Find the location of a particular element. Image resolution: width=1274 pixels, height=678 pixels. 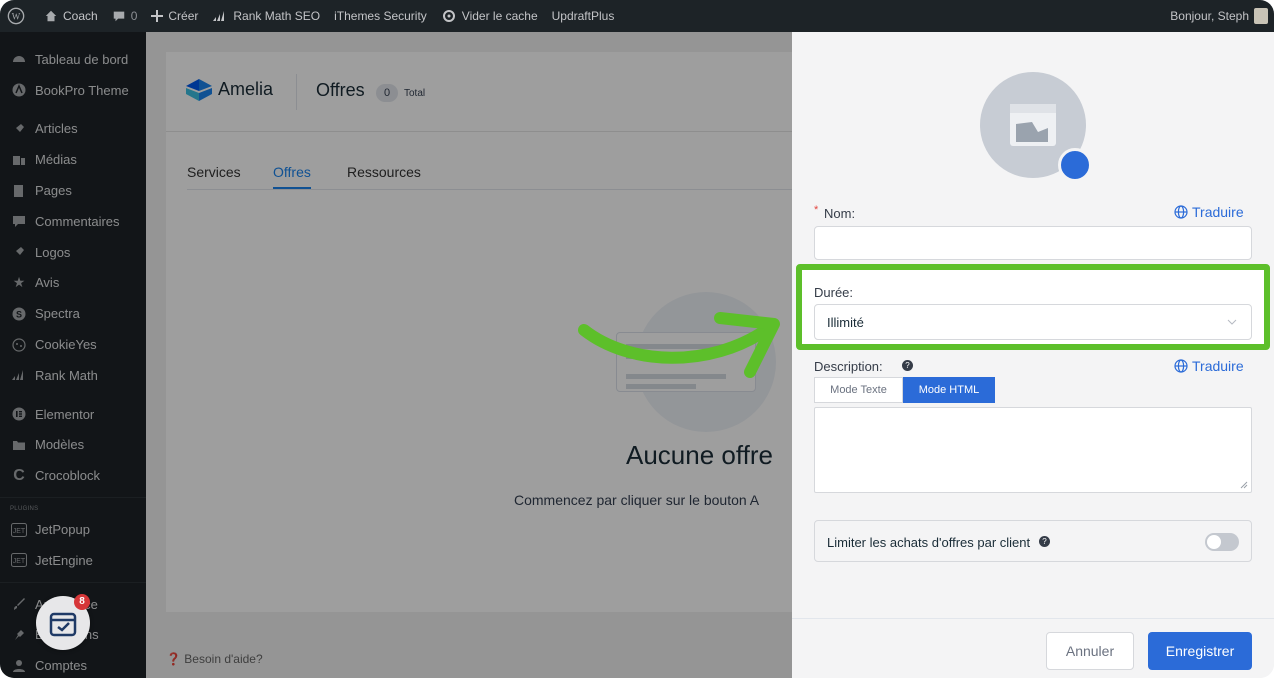

cache-icon is located at coordinates (448, 16).